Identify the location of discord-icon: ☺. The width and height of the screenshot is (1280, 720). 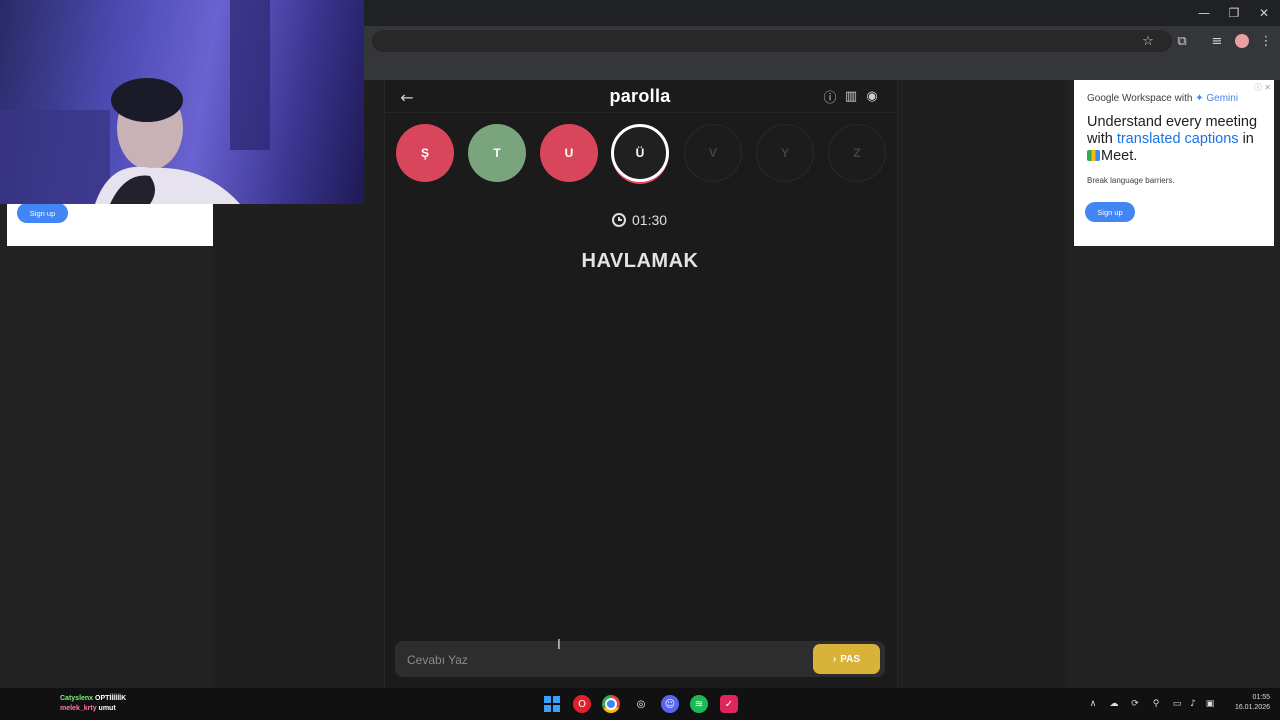
(670, 704).